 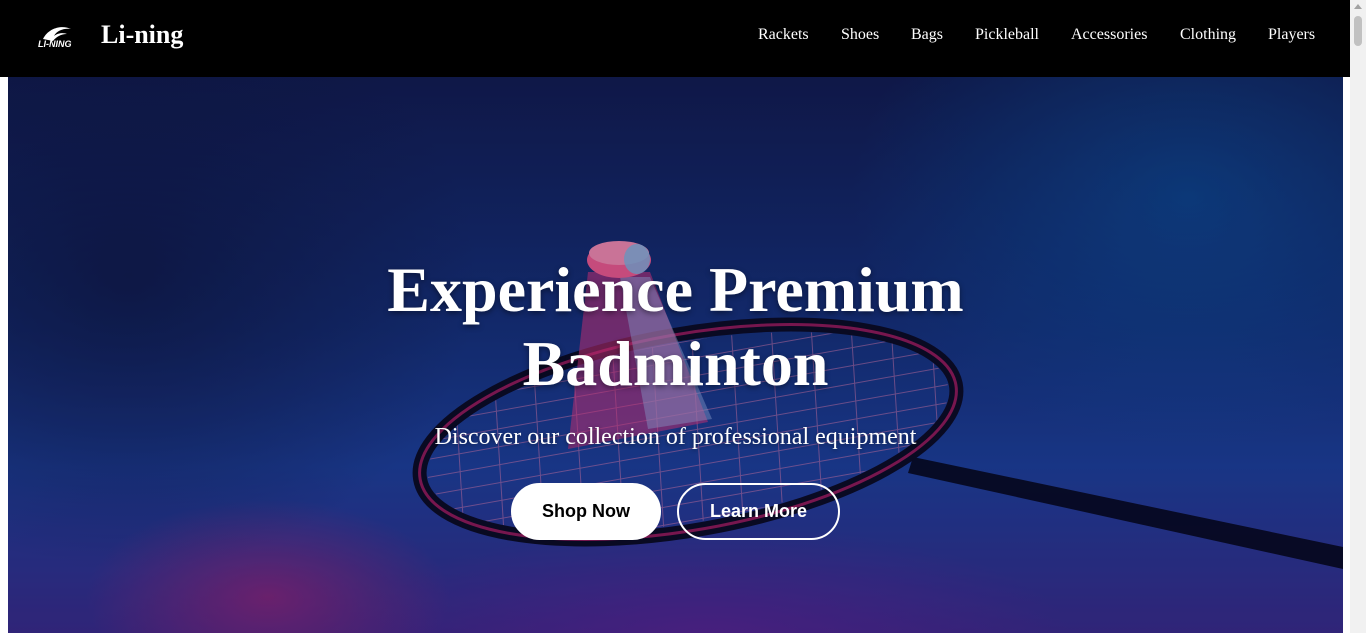 I want to click on nav-link-rackets: Rackets, so click(x=783, y=35).